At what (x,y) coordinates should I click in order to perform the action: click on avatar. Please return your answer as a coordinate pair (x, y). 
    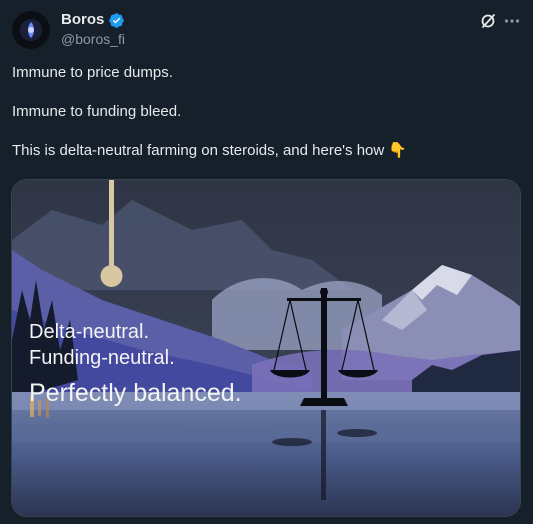
    Looking at the image, I should click on (31, 30).